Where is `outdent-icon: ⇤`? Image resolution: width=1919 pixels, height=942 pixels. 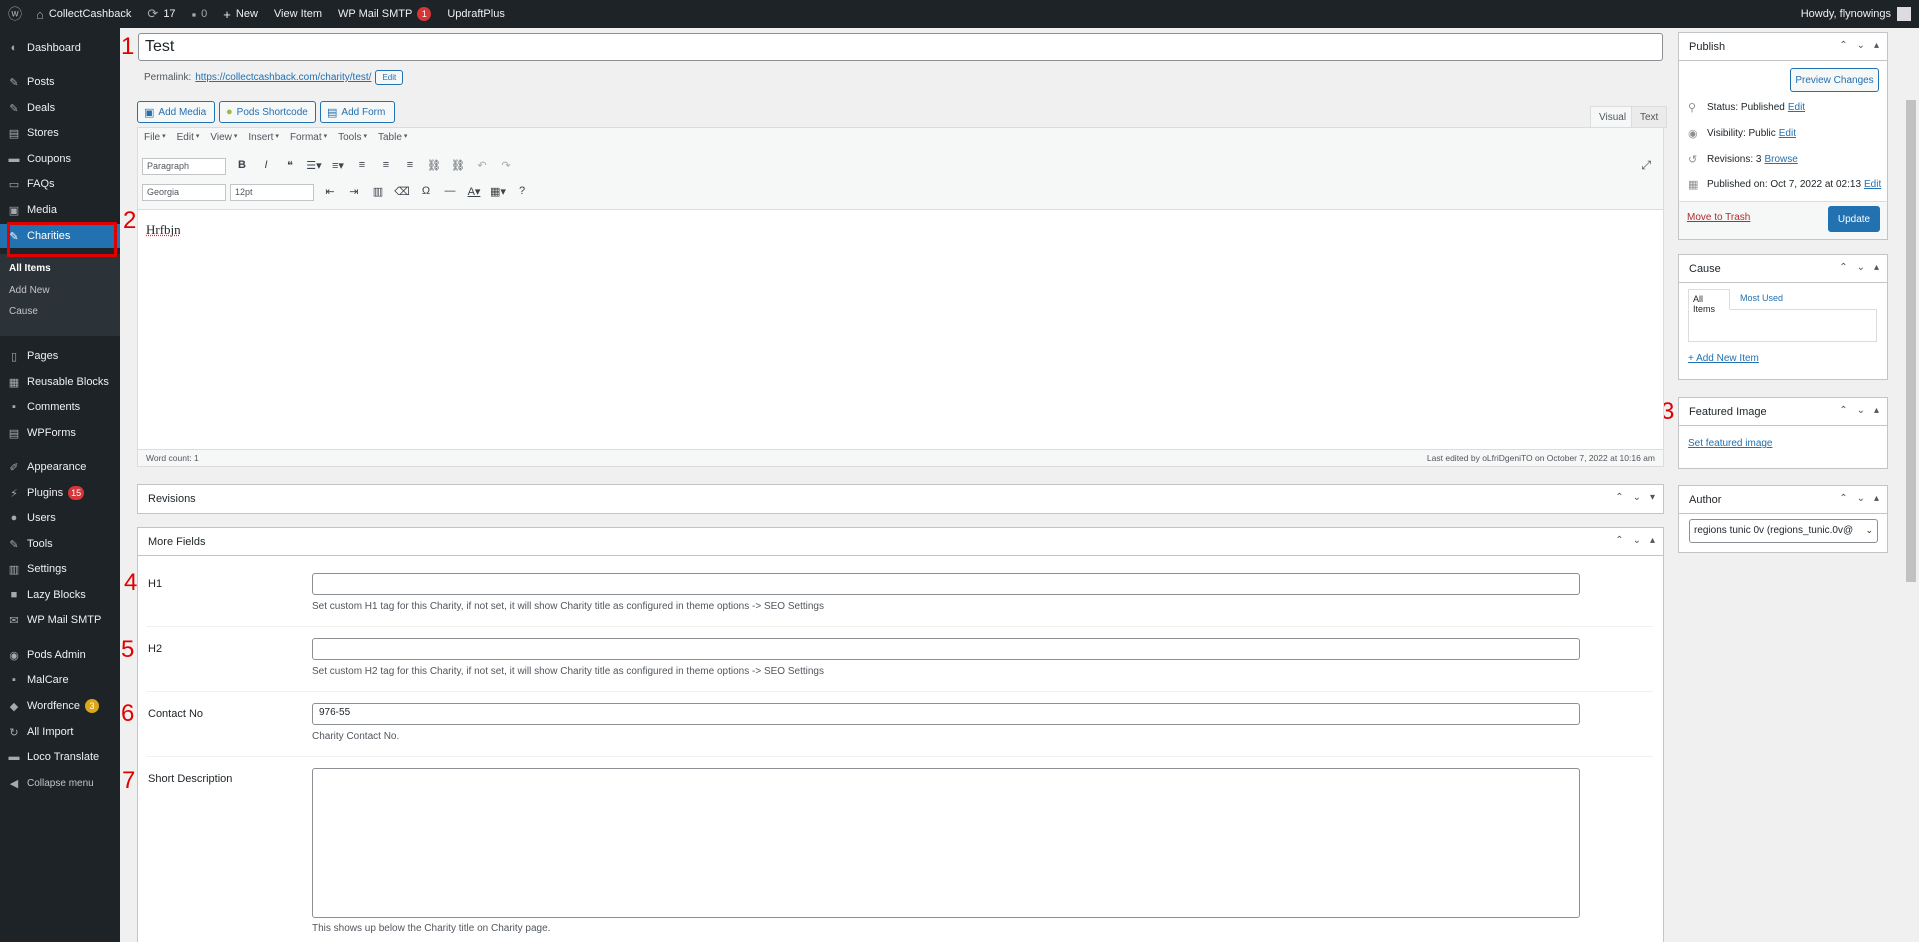 outdent-icon: ⇤ is located at coordinates (330, 191).